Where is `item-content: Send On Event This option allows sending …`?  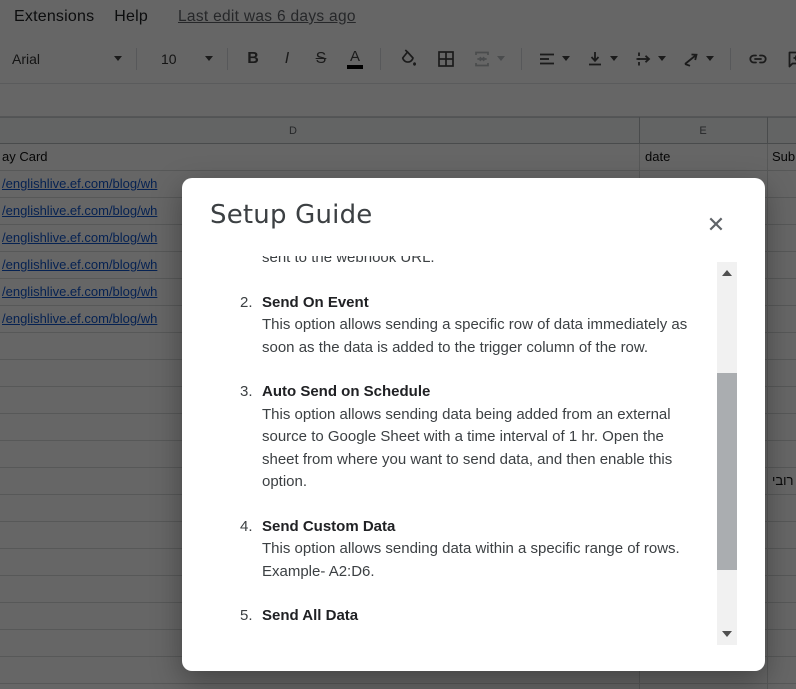 item-content: Send On Event This option allows sending … is located at coordinates (477, 326).